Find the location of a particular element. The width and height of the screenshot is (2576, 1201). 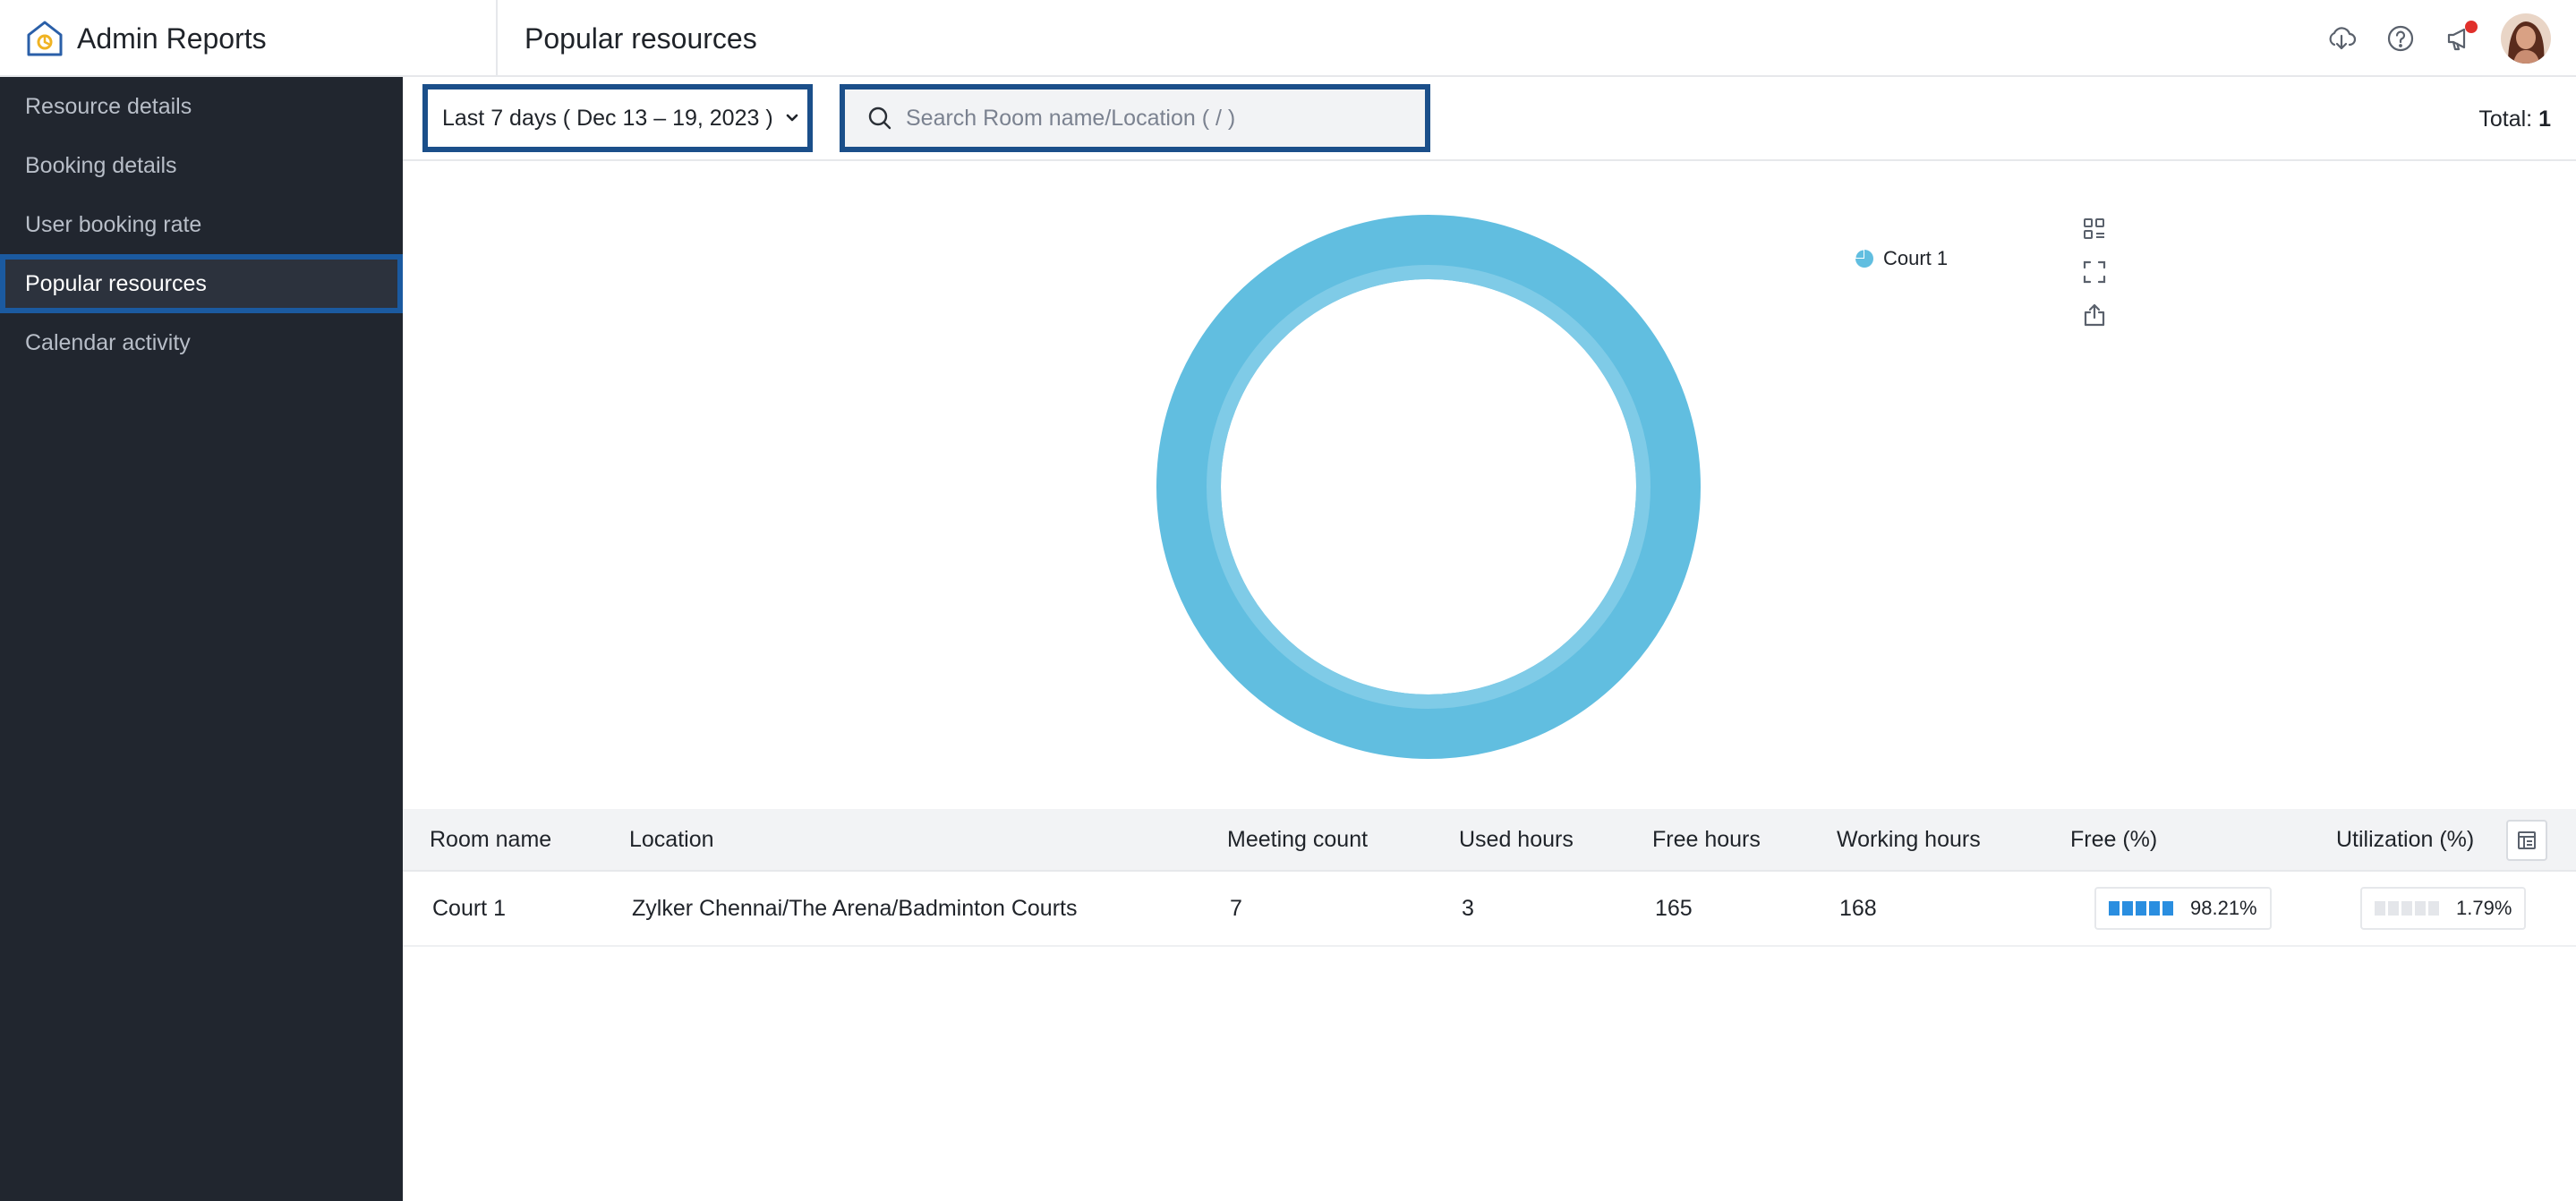

utilization-pct-bar is located at coordinates (2408, 908).